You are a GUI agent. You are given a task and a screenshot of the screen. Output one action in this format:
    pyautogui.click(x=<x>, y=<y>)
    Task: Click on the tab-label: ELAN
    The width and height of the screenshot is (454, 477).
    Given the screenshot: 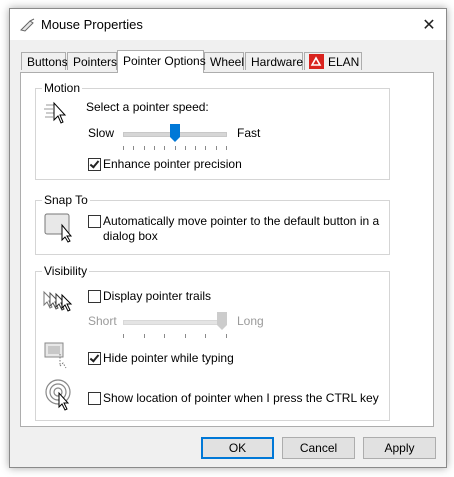 What is the action you would take?
    pyautogui.click(x=344, y=62)
    